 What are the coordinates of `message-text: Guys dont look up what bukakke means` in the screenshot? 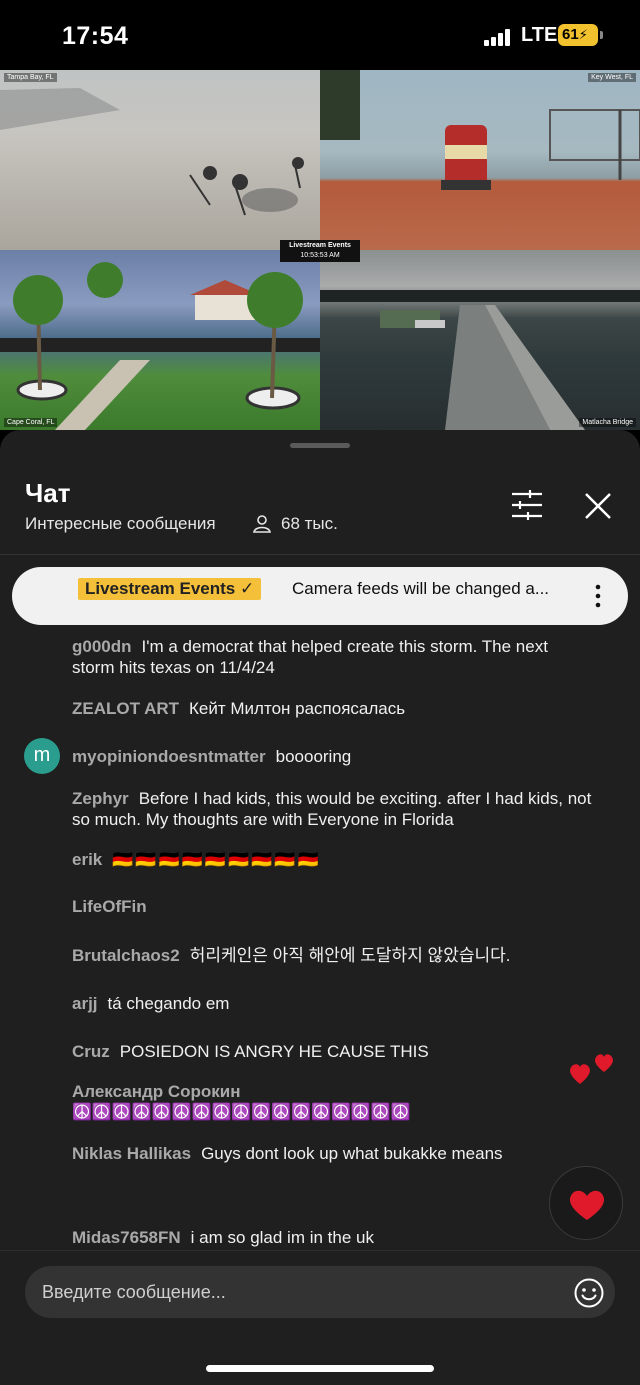 It's located at (352, 1153).